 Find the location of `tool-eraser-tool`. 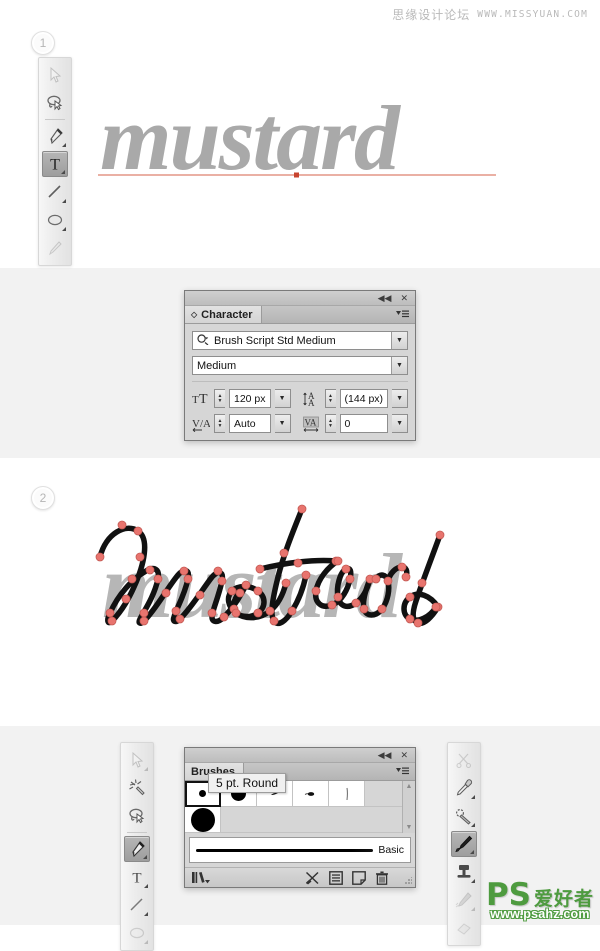

tool-eraser-tool is located at coordinates (464, 928).